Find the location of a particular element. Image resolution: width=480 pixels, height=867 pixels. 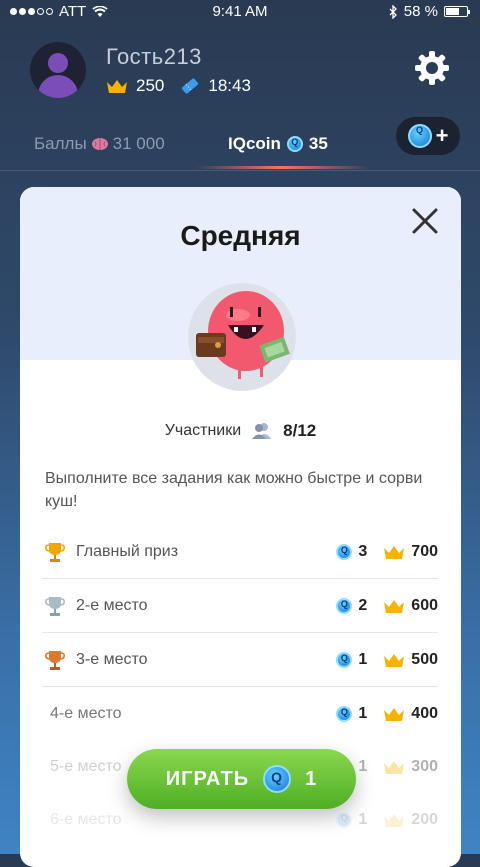

card-title: Средняя is located at coordinates (240, 235).